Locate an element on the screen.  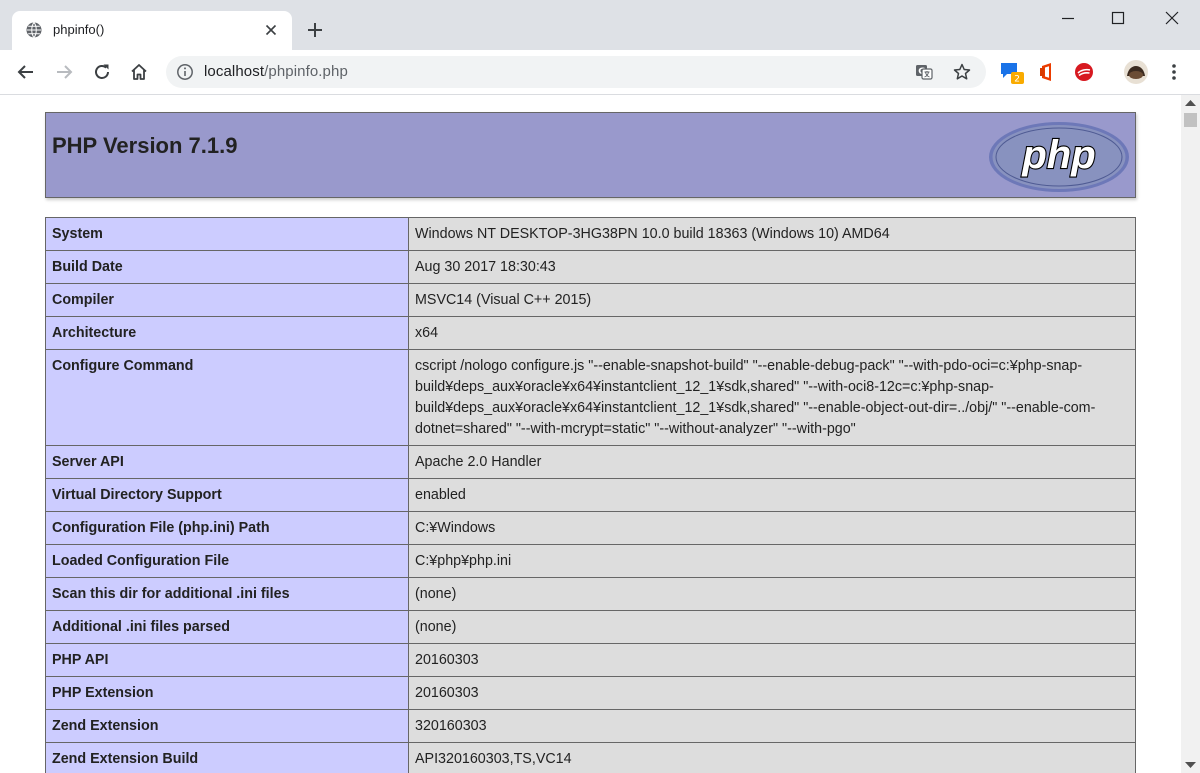
info-row: Architecture x64 is located at coordinates (590, 333).